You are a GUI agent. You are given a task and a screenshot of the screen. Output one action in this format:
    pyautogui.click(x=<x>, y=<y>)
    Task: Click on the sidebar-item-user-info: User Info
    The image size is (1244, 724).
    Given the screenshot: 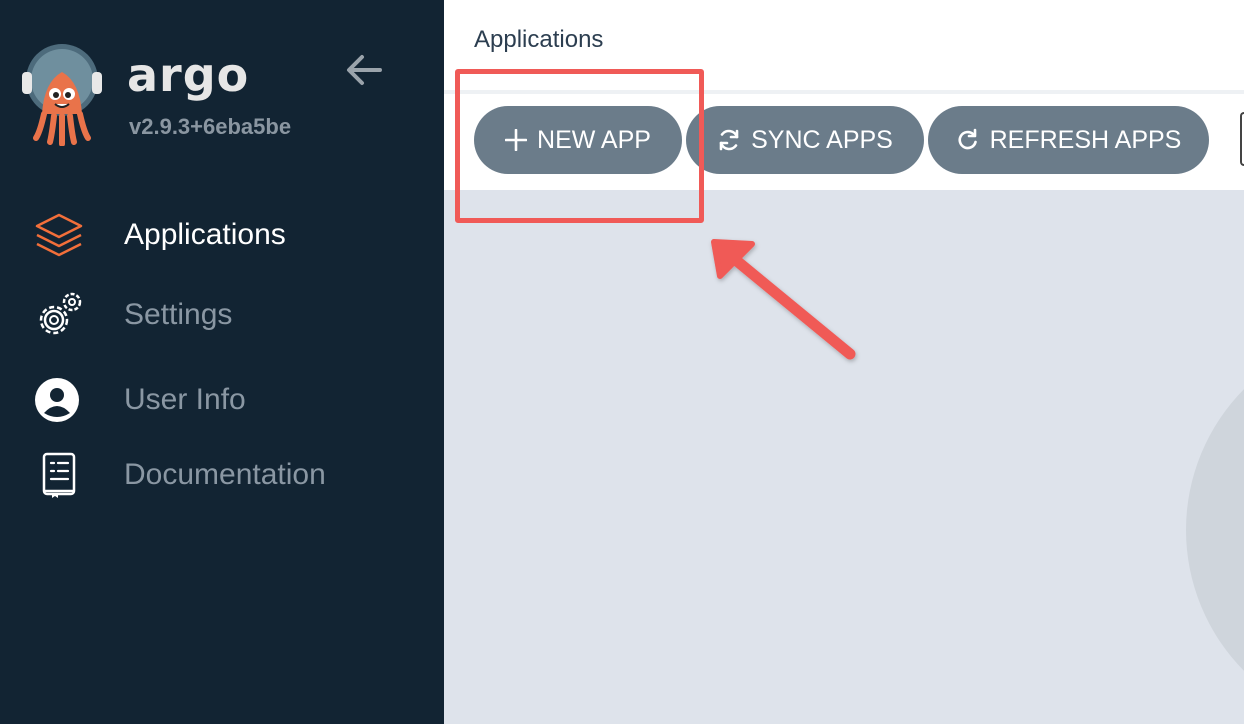 What is the action you would take?
    pyautogui.click(x=140, y=400)
    